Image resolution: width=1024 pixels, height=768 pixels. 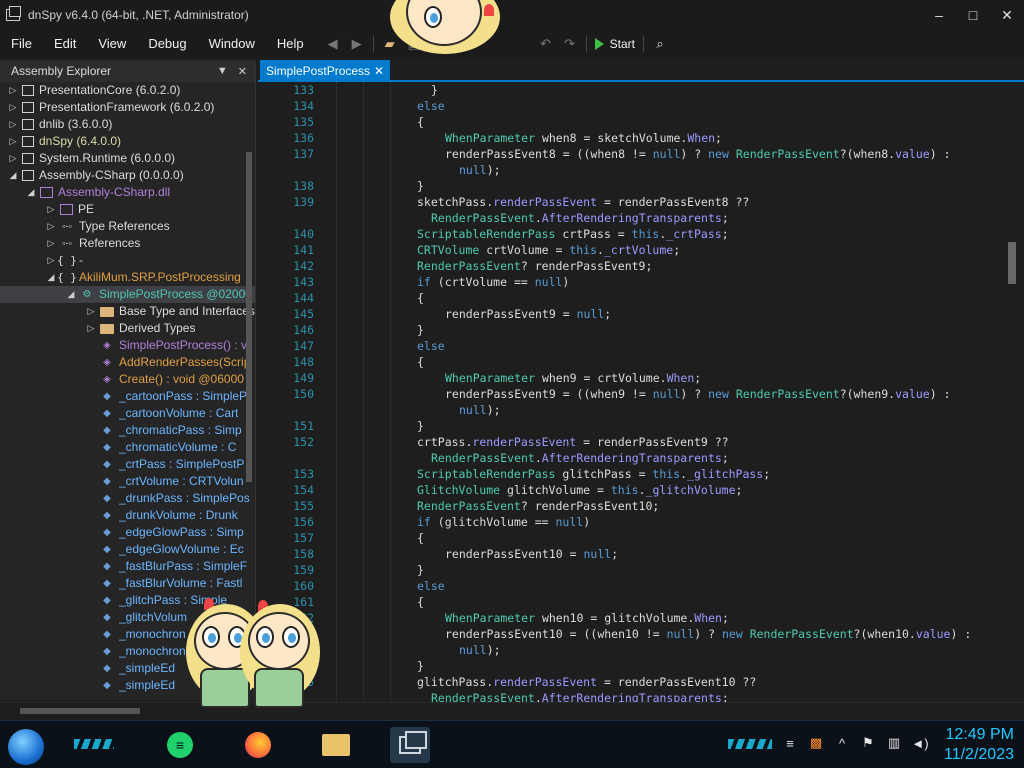 I want to click on code-line: 161{, so click(x=628, y=602).